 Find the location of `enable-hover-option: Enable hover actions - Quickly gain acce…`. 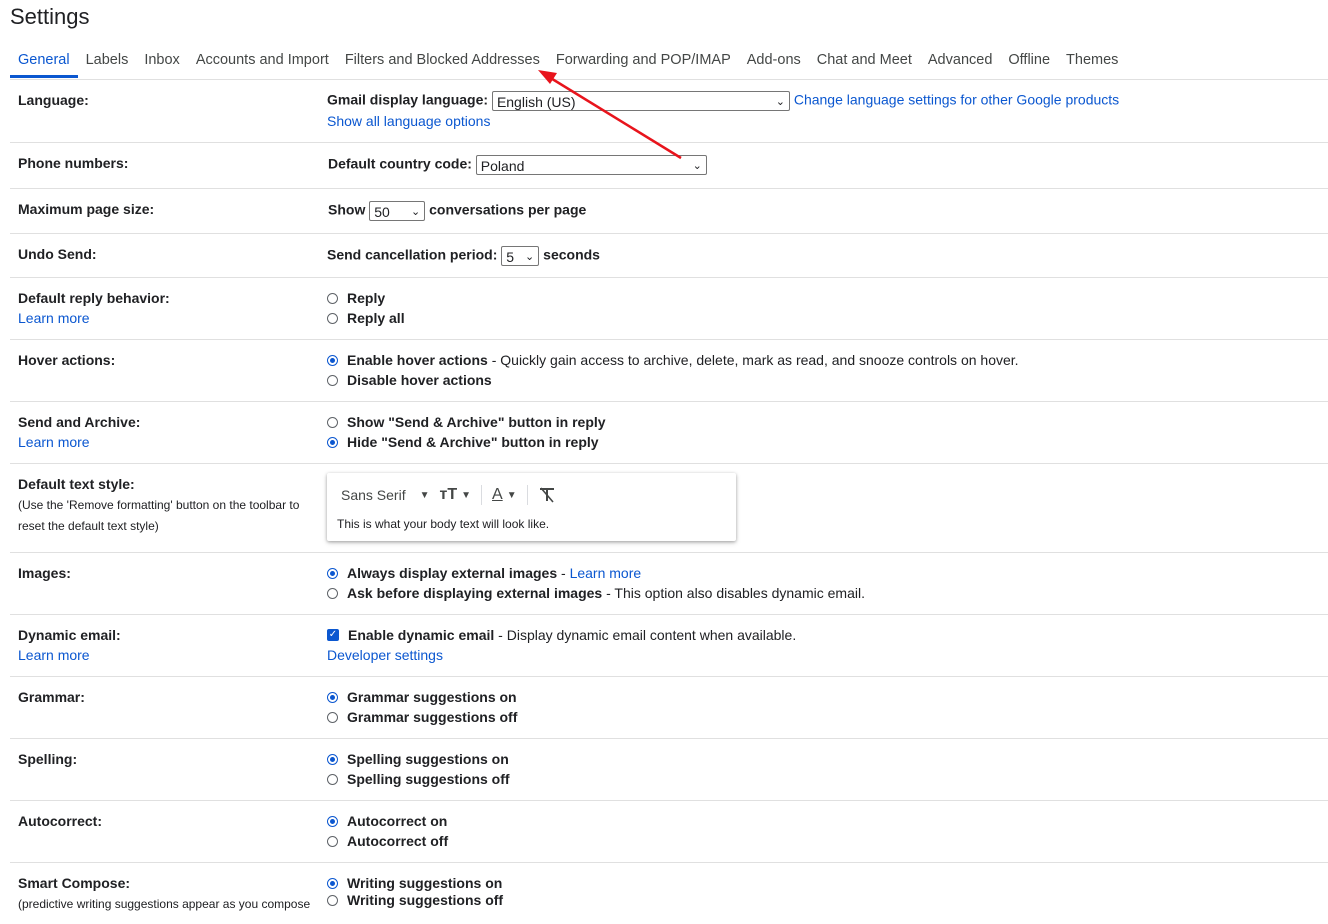

enable-hover-option: Enable hover actions - Quickly gain acce… is located at coordinates (673, 360).